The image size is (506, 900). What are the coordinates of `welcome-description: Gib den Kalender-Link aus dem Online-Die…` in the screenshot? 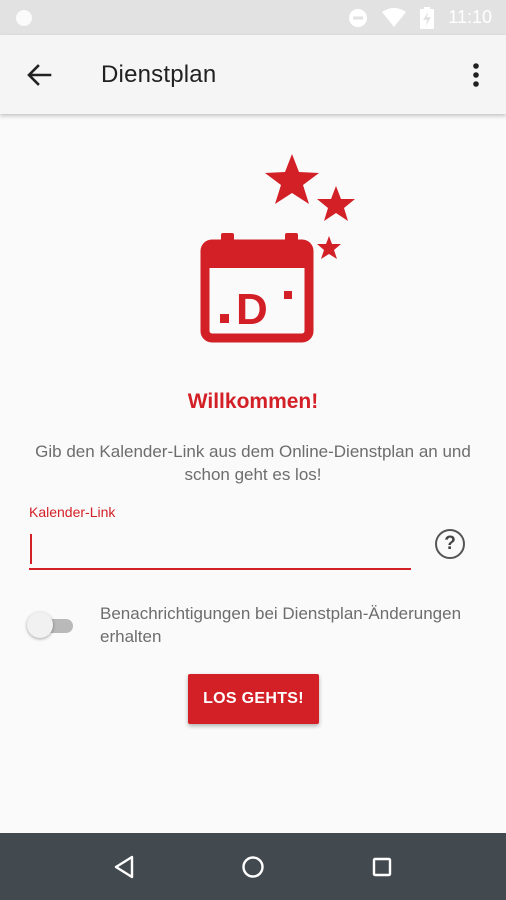 It's located at (253, 463).